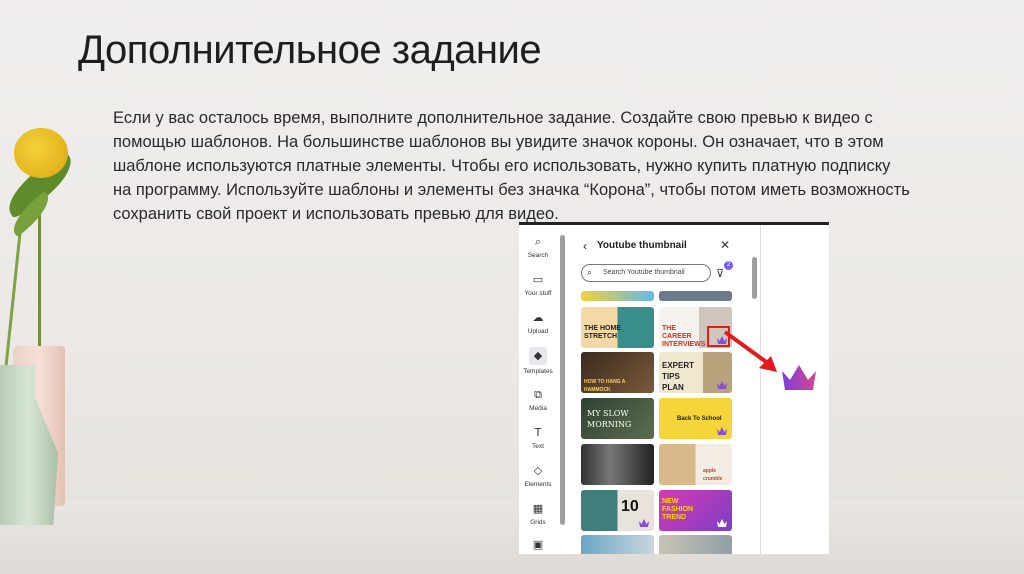 The width and height of the screenshot is (1024, 574). What do you see at coordinates (642, 245) in the screenshot?
I see `panel-title: Youtube thumbnail` at bounding box center [642, 245].